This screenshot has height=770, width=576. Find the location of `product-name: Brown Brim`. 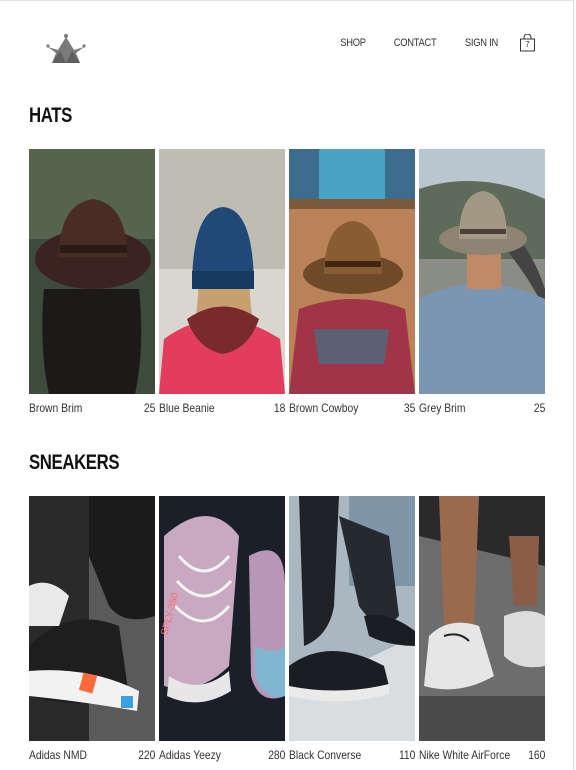

product-name: Brown Brim is located at coordinates (56, 408).